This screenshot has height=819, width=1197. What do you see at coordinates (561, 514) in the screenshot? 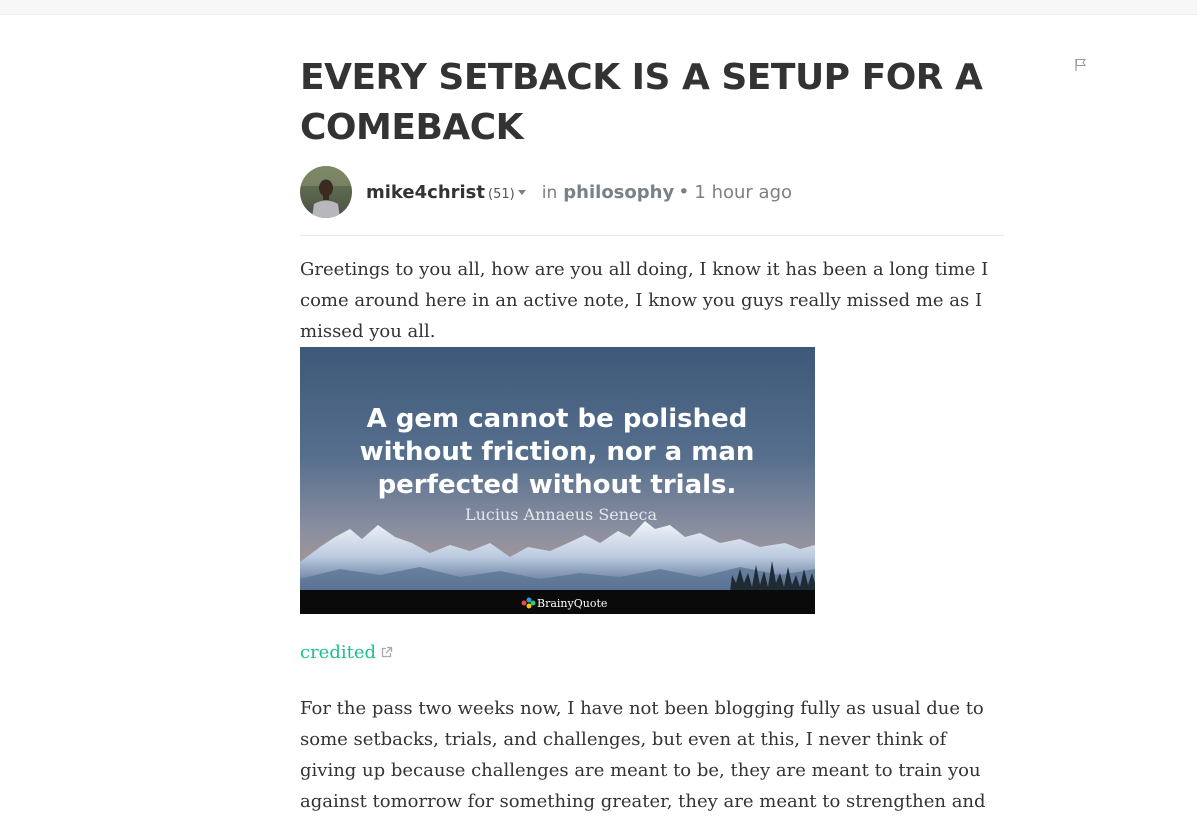
I see `quote-author: Lucius Annaeus Seneca` at bounding box center [561, 514].